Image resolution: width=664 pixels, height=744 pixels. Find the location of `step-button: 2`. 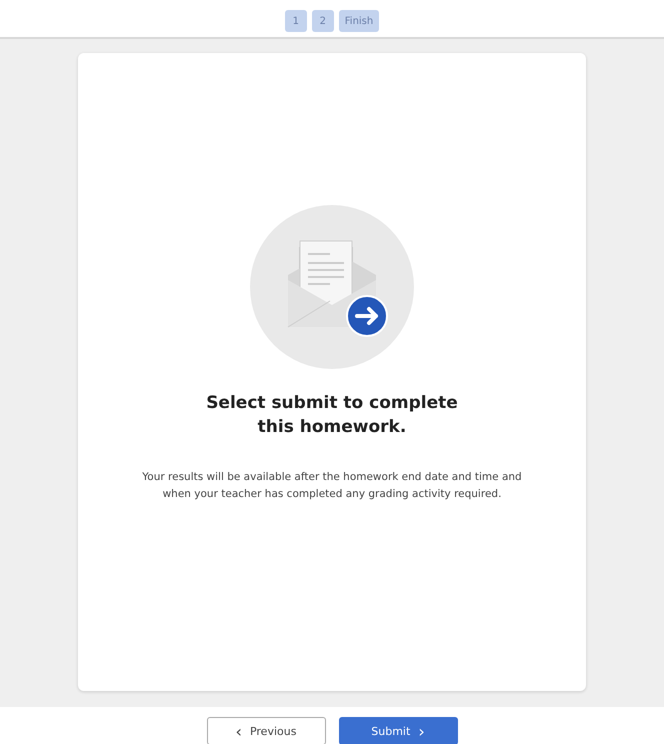

step-button: 2 is located at coordinates (323, 21).